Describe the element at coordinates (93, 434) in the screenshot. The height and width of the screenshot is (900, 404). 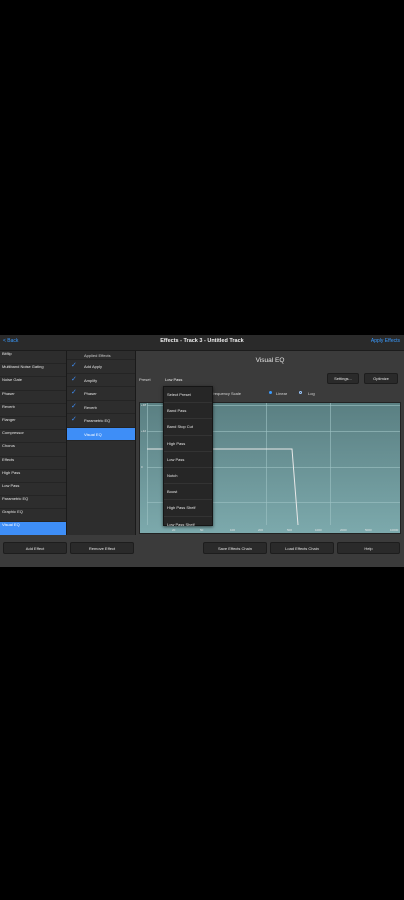
I see `applied-effect-label: Visual EQ` at that location.